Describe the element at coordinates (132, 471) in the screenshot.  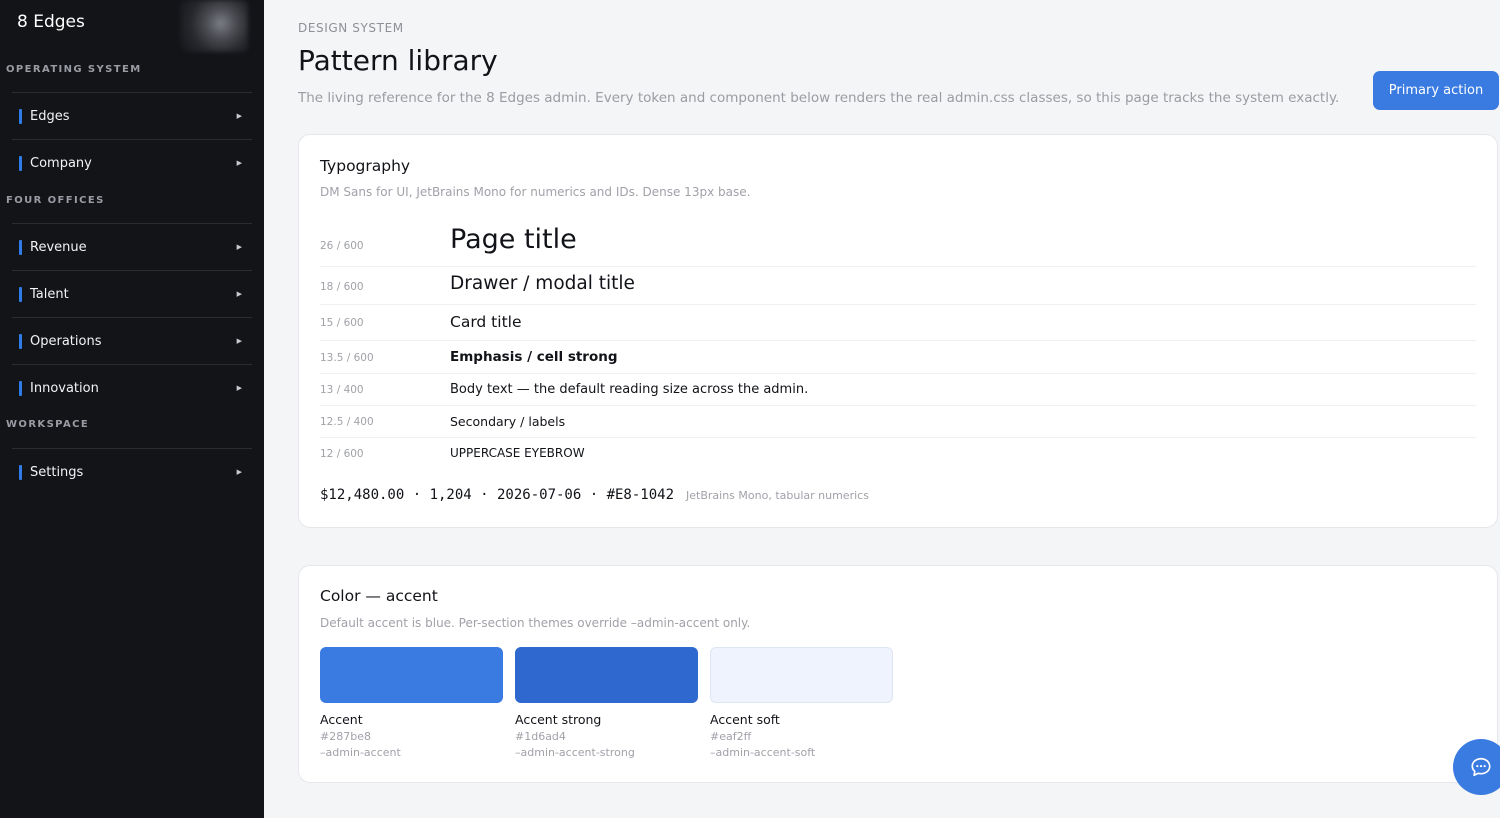
I see `sidebar-item-settings: Settings ▶` at that location.